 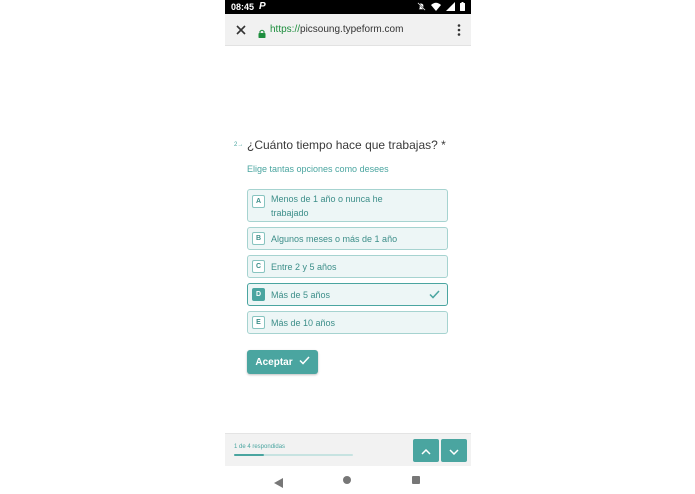 I want to click on question-hint: Elige tantas opciones como desees, so click(x=318, y=169).